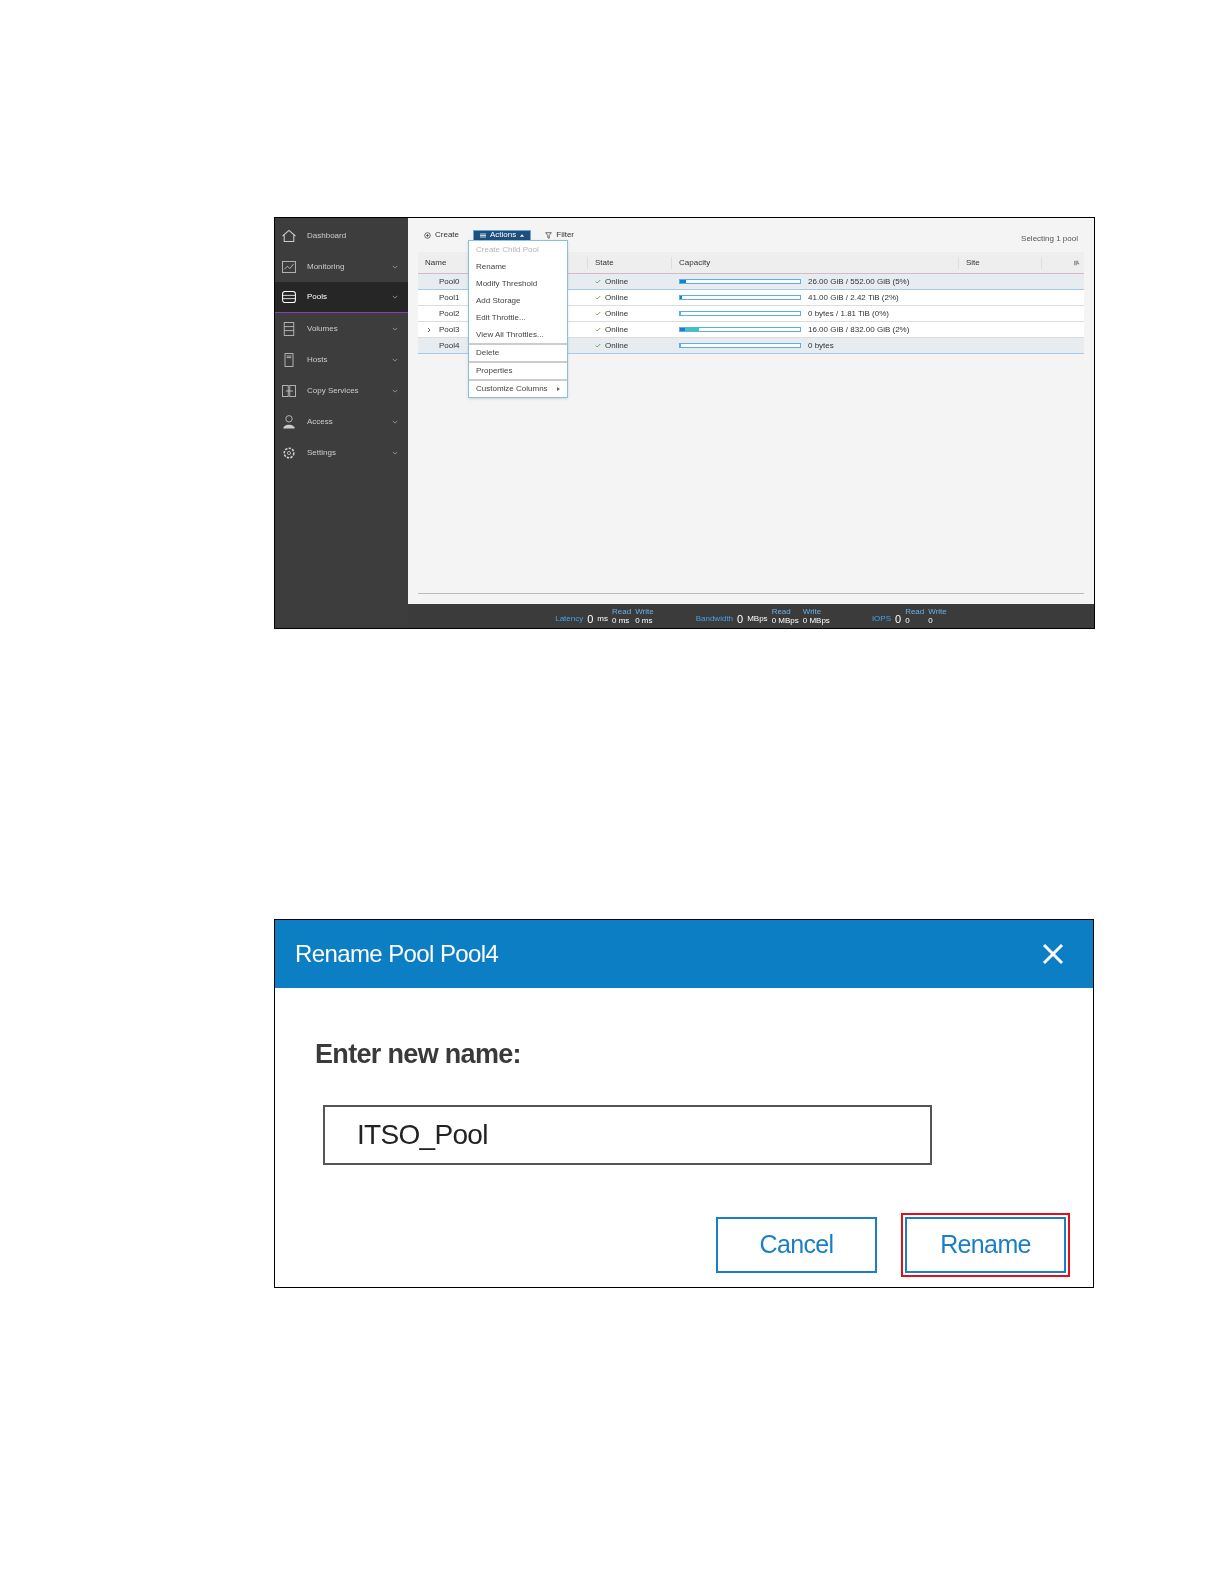 This screenshot has width=1224, height=1584. Describe the element at coordinates (441, 235) in the screenshot. I see `create-button: Create` at that location.